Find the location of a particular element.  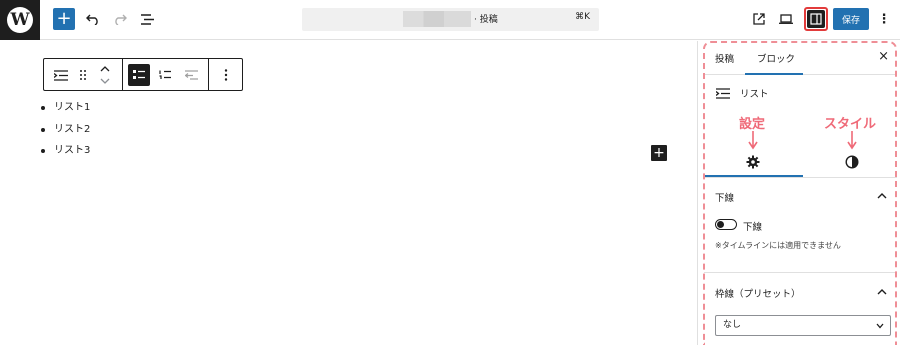

block-toolbar is located at coordinates (143, 74).